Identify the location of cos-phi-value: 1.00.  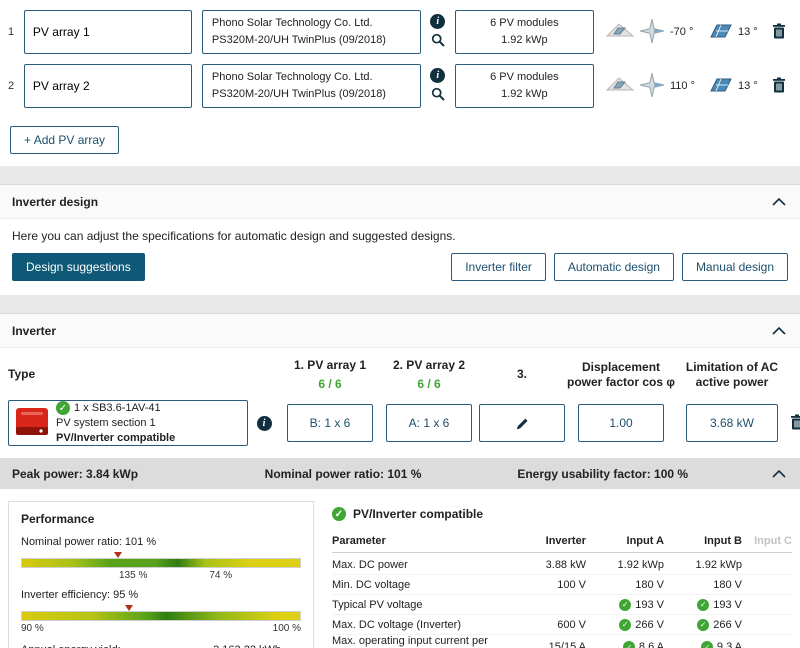
(621, 423).